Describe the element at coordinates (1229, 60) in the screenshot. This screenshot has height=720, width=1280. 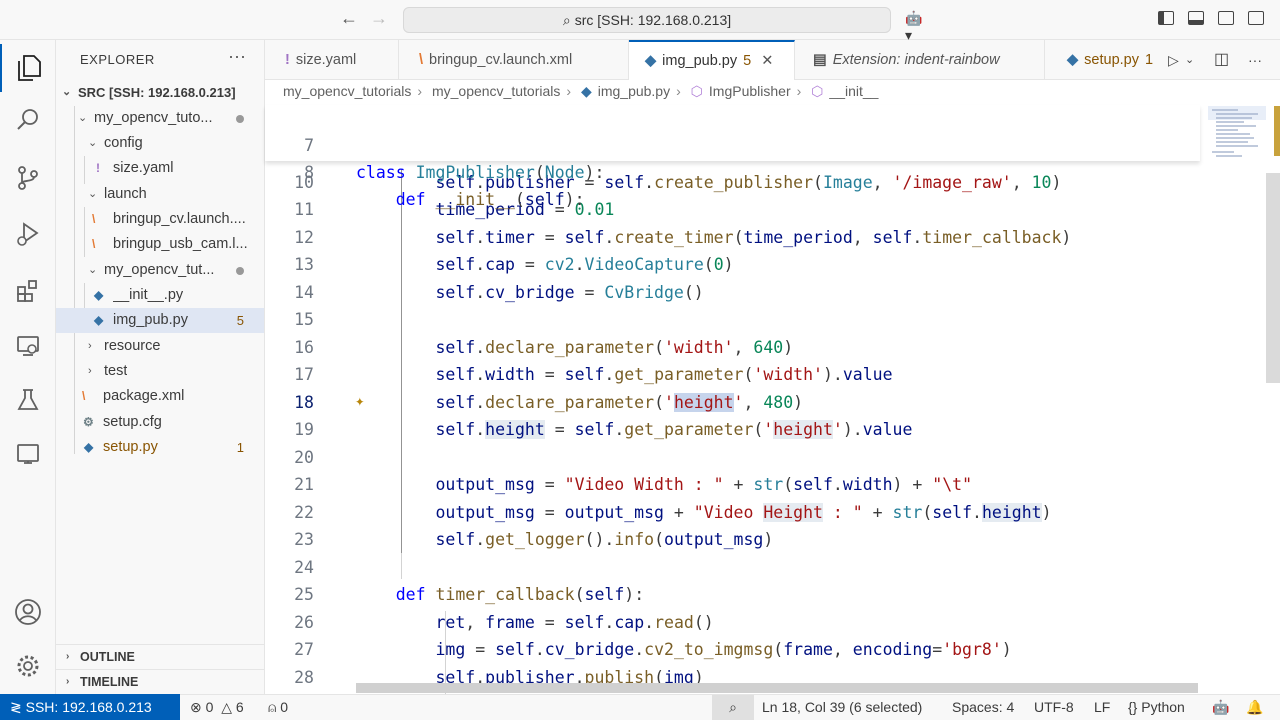
I see `split-editor-icon: ◫` at that location.